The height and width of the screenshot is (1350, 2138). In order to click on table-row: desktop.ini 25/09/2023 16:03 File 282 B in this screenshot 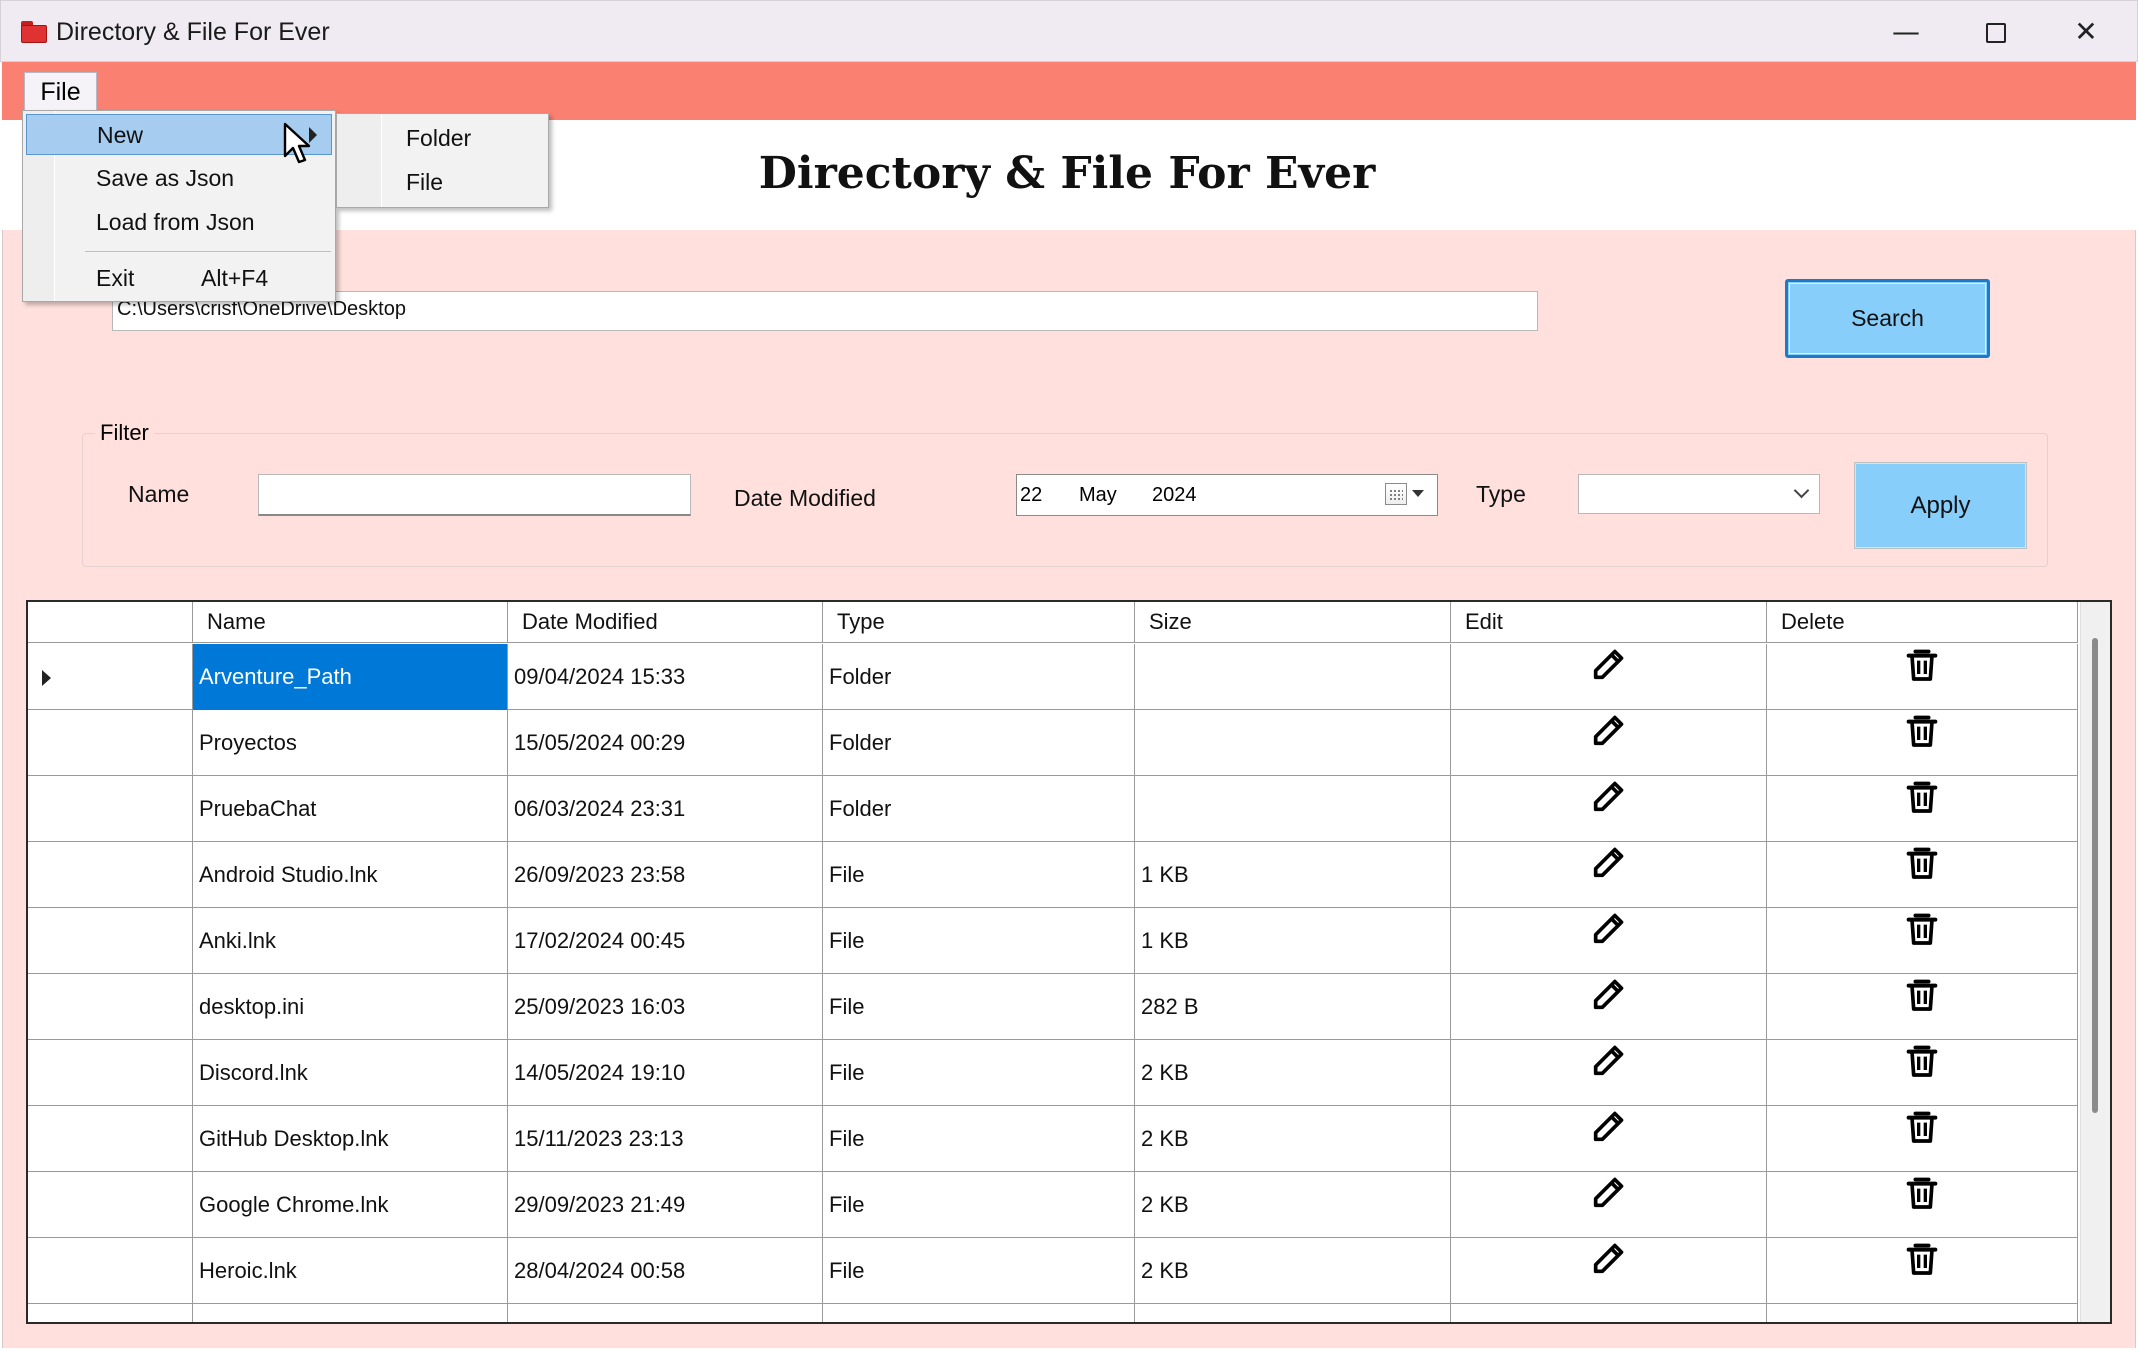, I will do `click(1053, 1007)`.